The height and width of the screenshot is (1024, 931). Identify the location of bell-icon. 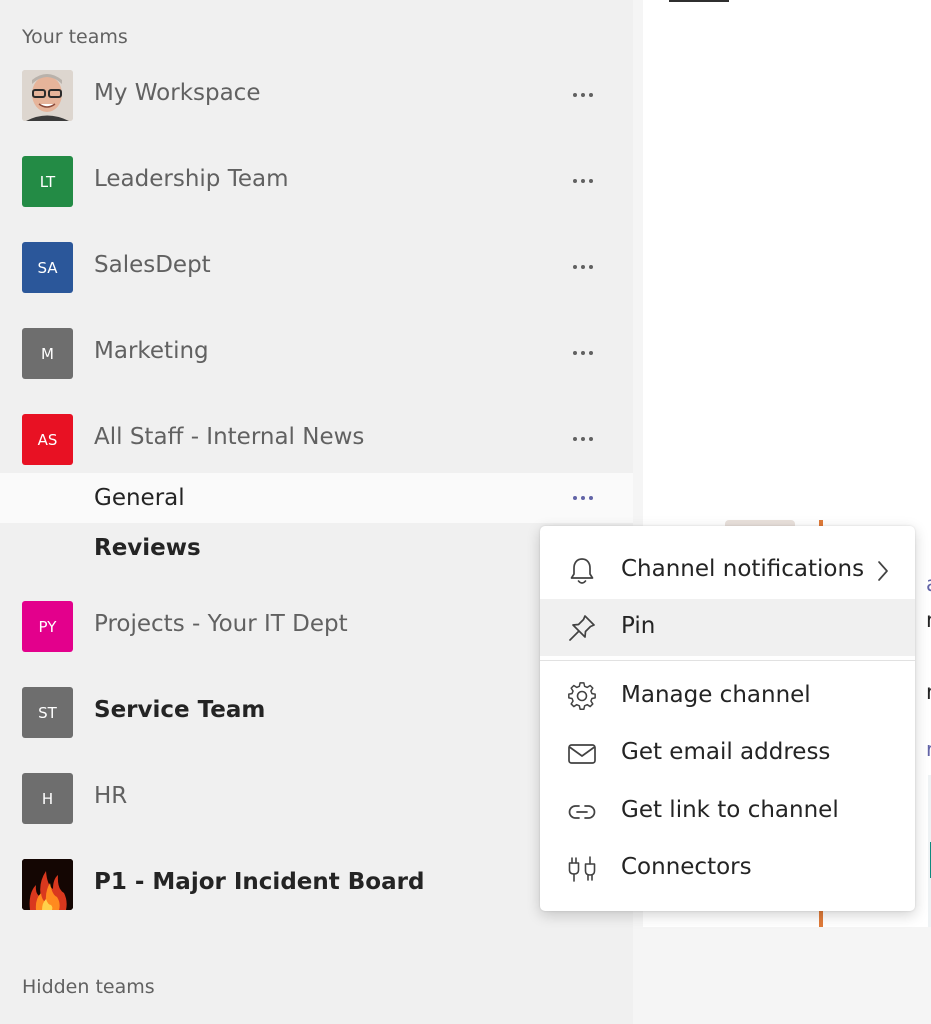
(582, 571).